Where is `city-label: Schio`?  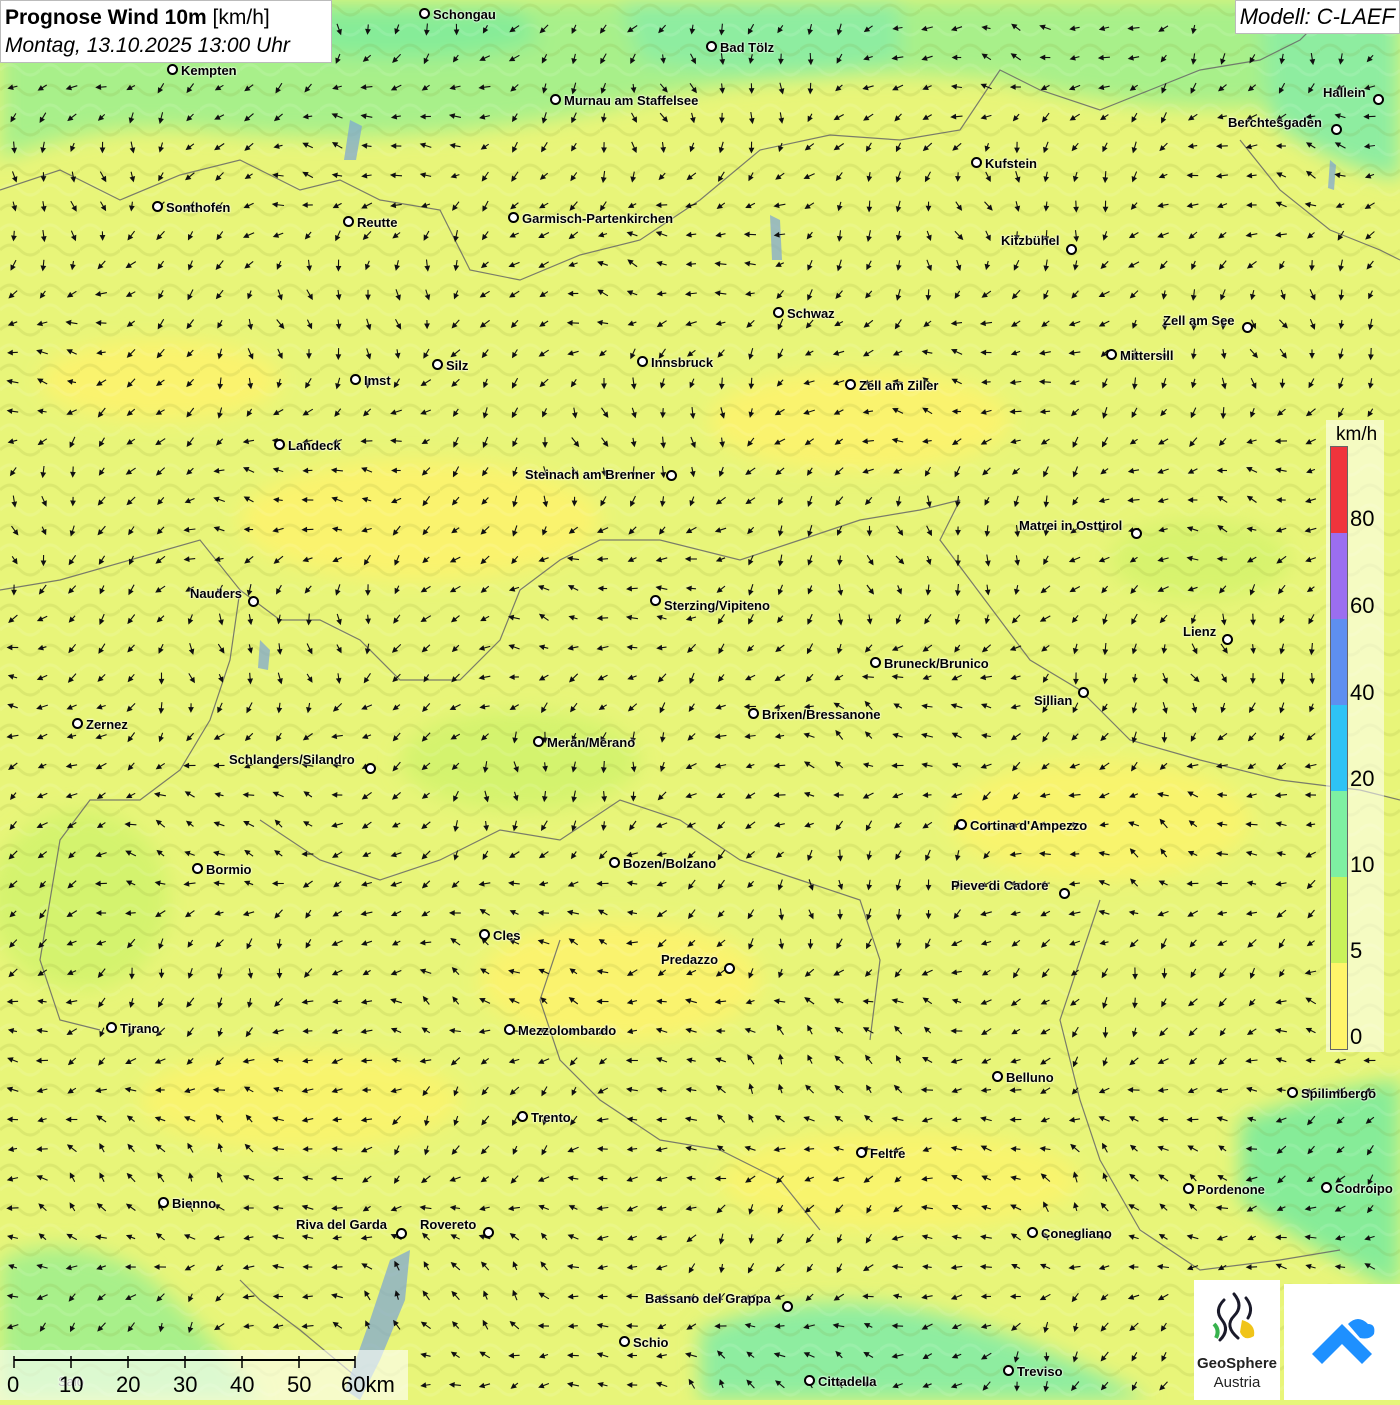 city-label: Schio is located at coordinates (650, 1342).